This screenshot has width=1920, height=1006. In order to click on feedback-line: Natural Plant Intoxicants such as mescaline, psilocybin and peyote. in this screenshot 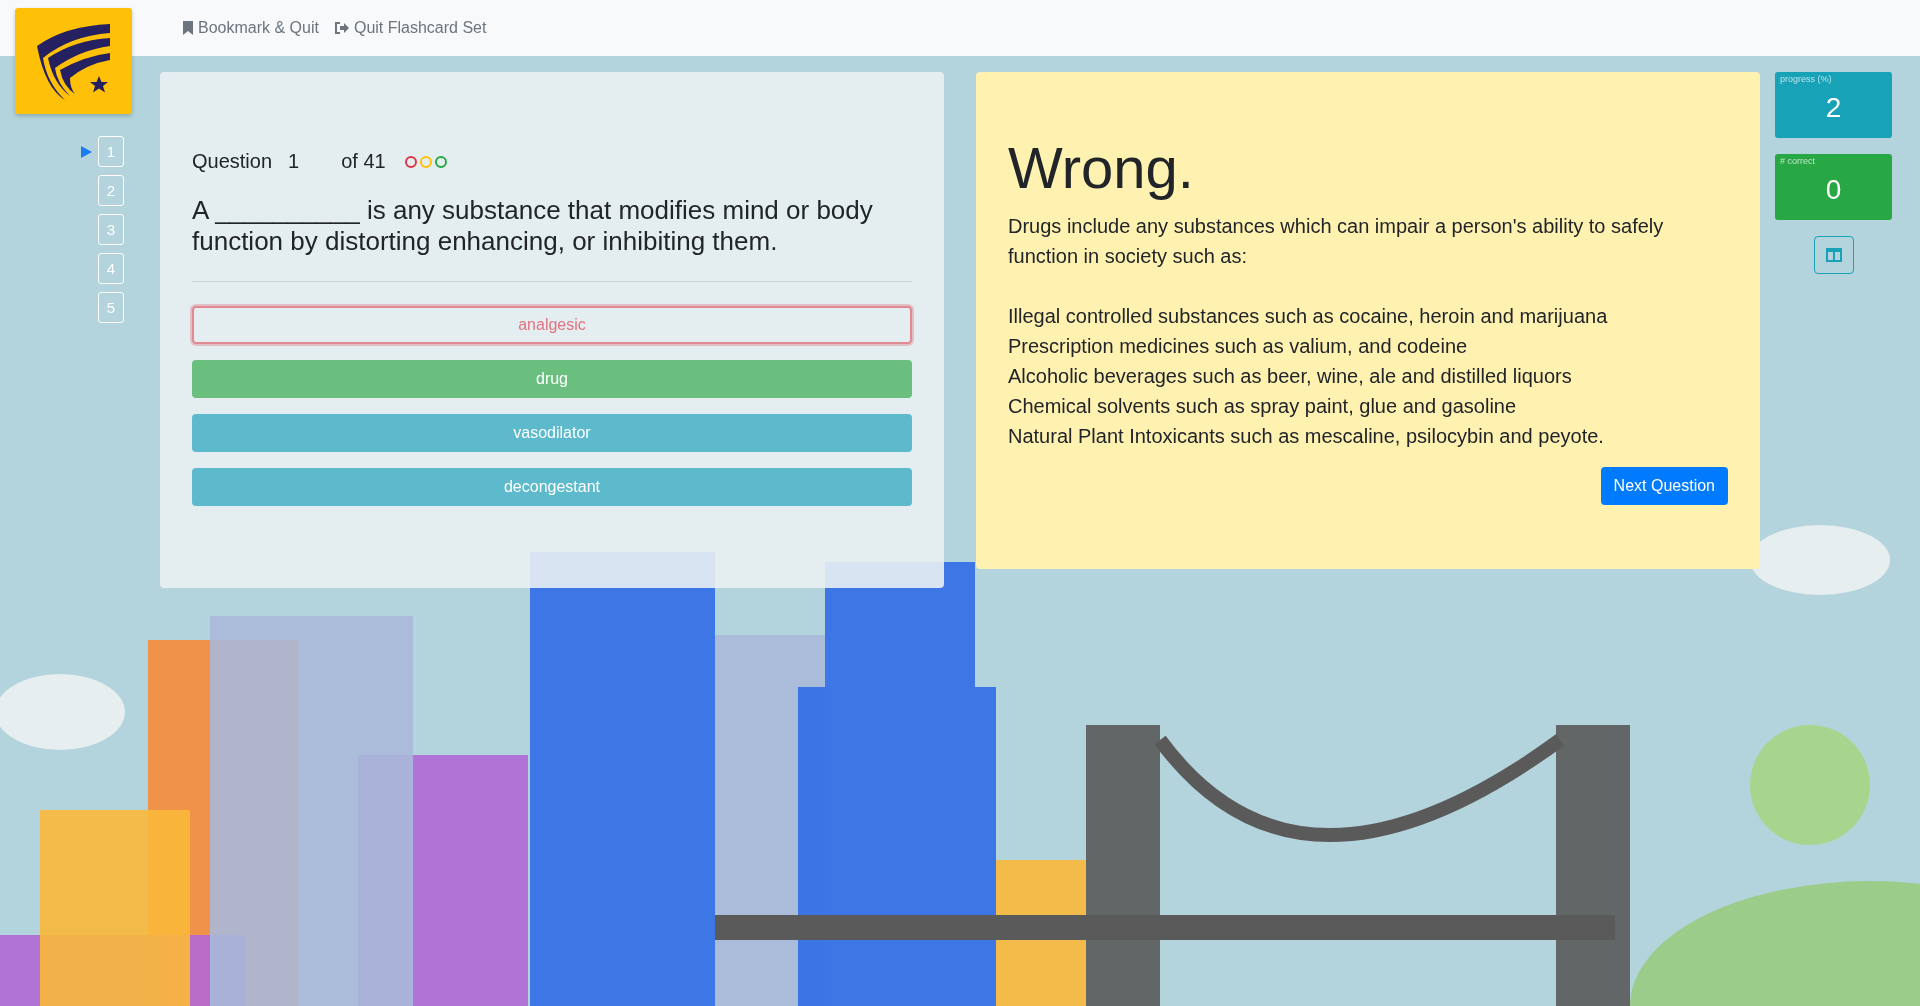, I will do `click(1306, 436)`.